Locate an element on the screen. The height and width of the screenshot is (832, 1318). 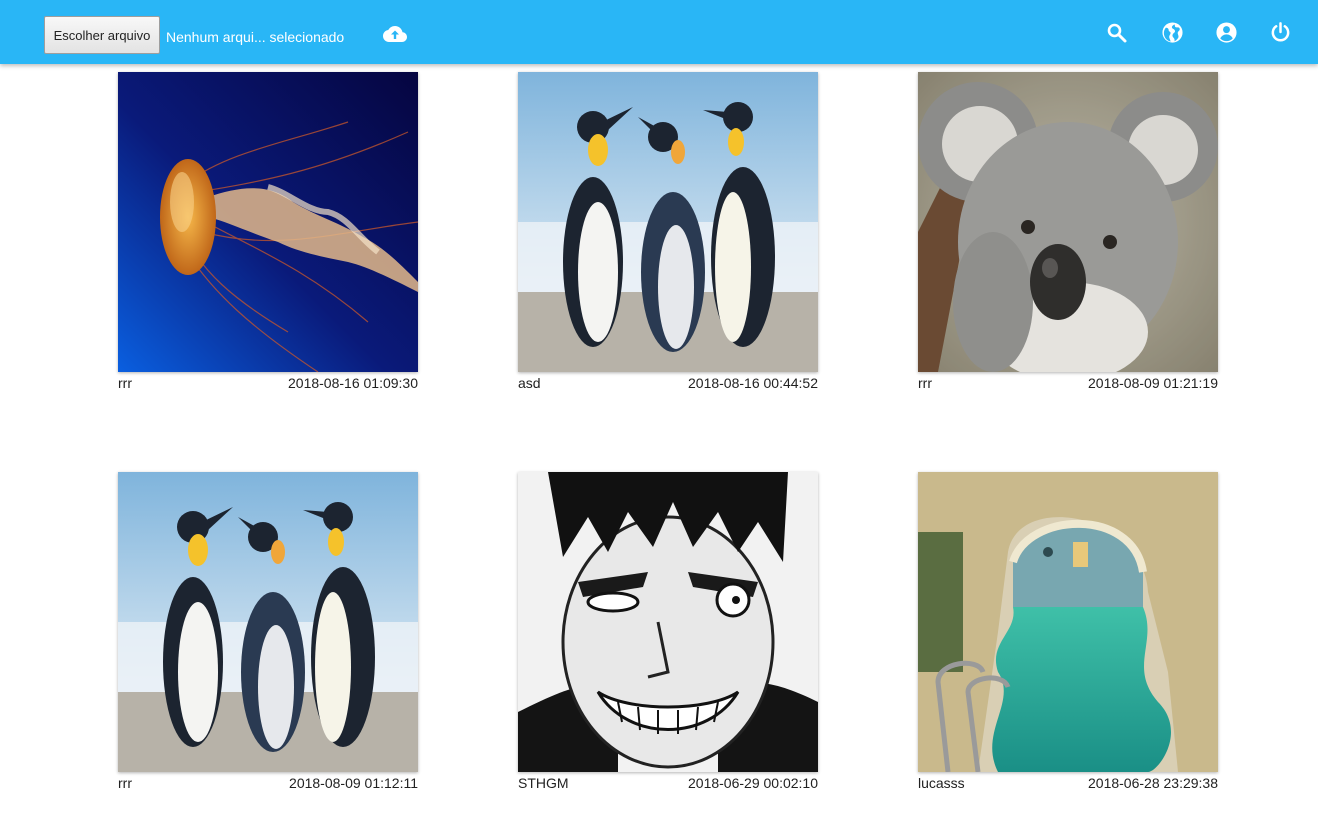
card-meta: rrr 2018-08-16 01:09:30 is located at coordinates (268, 385).